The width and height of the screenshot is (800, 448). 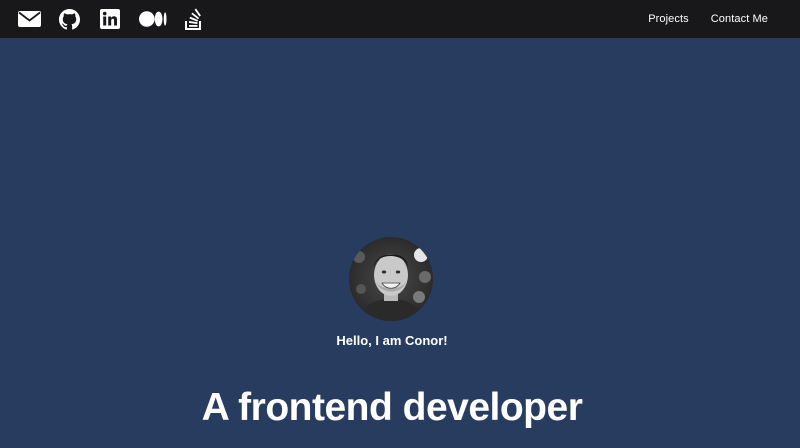 I want to click on greeting-text: Hello, I am Conor!, so click(x=392, y=340).